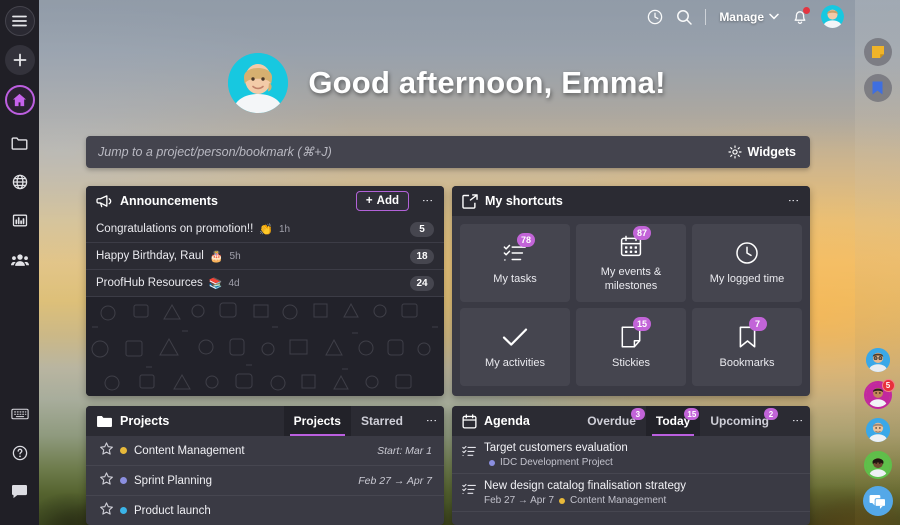  What do you see at coordinates (430, 421) in the screenshot?
I see `projects-menu-icon: ⋮` at bounding box center [430, 421].